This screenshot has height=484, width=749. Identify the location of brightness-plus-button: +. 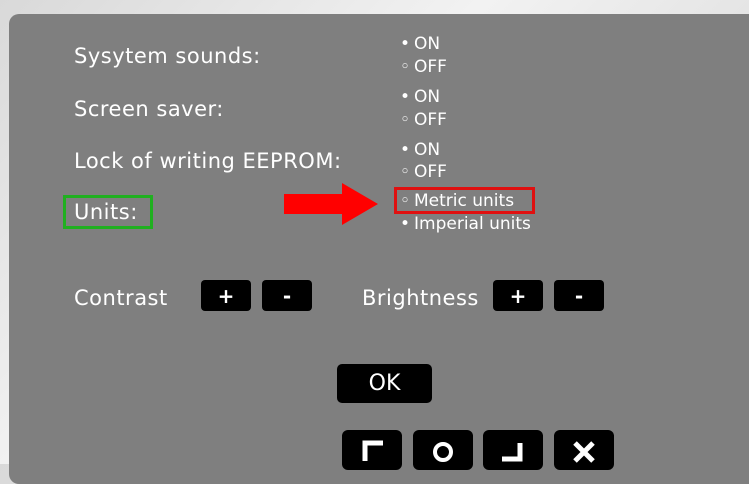
(518, 295).